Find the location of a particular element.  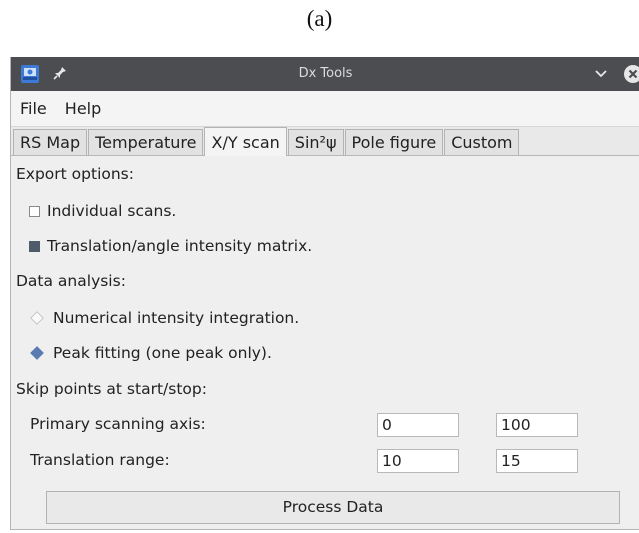

peak-fitting-label: Peak fitting (one peak only). is located at coordinates (162, 353).